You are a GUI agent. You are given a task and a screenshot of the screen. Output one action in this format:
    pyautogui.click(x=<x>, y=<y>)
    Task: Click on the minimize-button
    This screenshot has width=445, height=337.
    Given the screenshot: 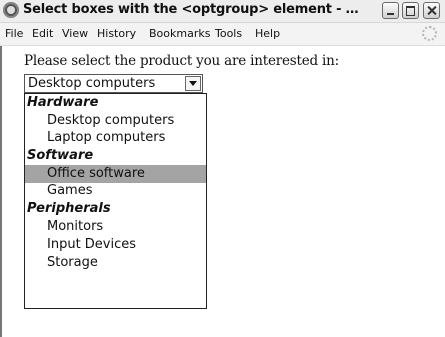 What is the action you would take?
    pyautogui.click(x=390, y=10)
    